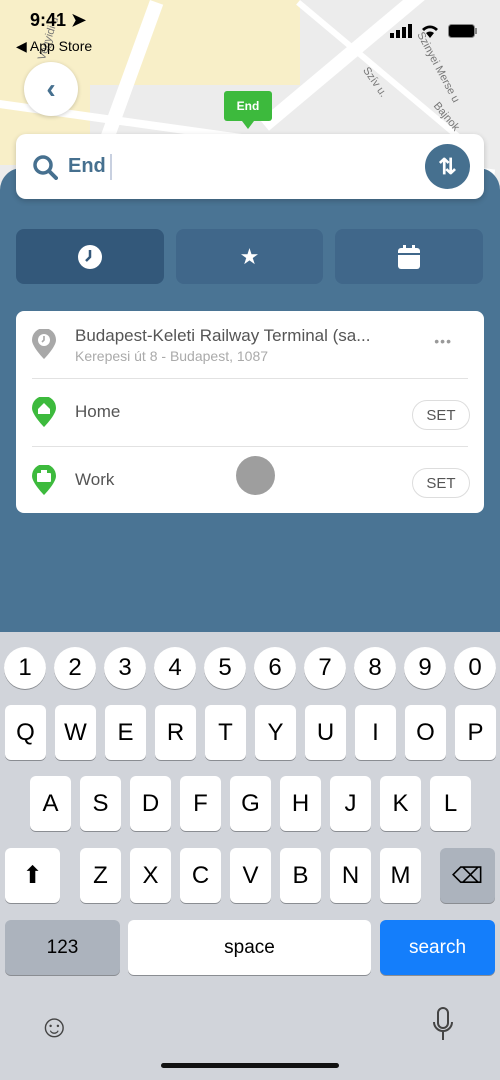  I want to click on key-f: F, so click(200, 803).